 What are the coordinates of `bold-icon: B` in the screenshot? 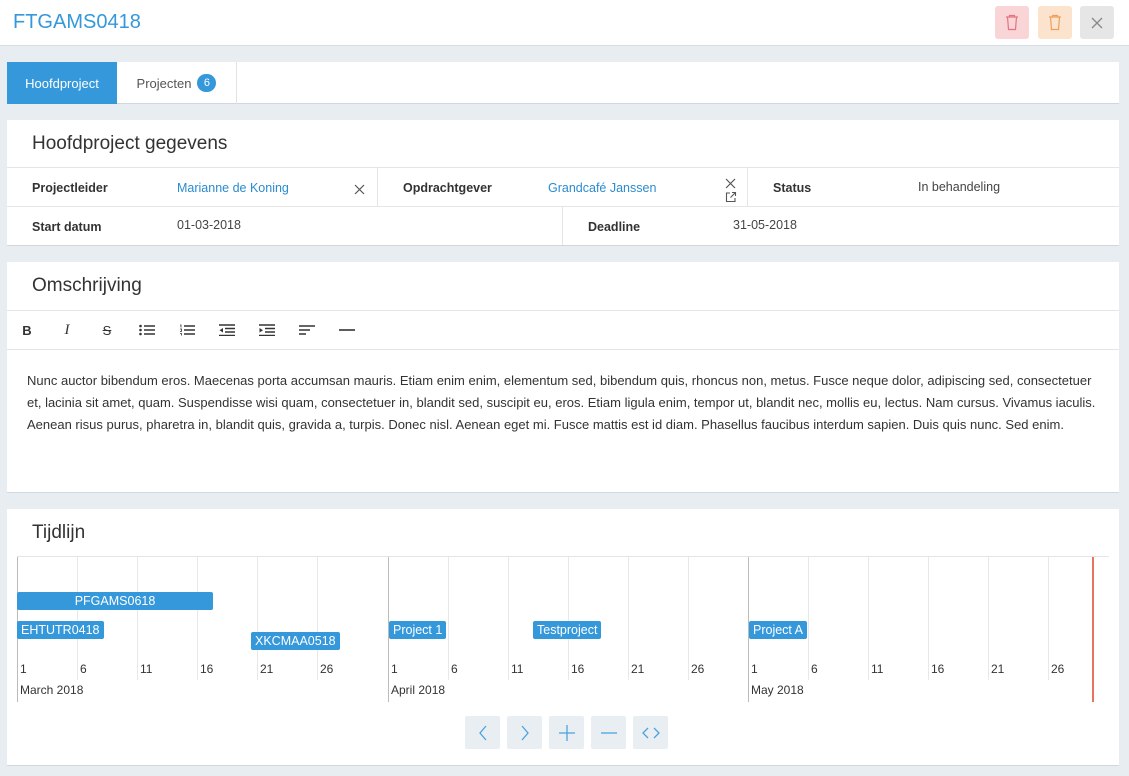 It's located at (27, 330).